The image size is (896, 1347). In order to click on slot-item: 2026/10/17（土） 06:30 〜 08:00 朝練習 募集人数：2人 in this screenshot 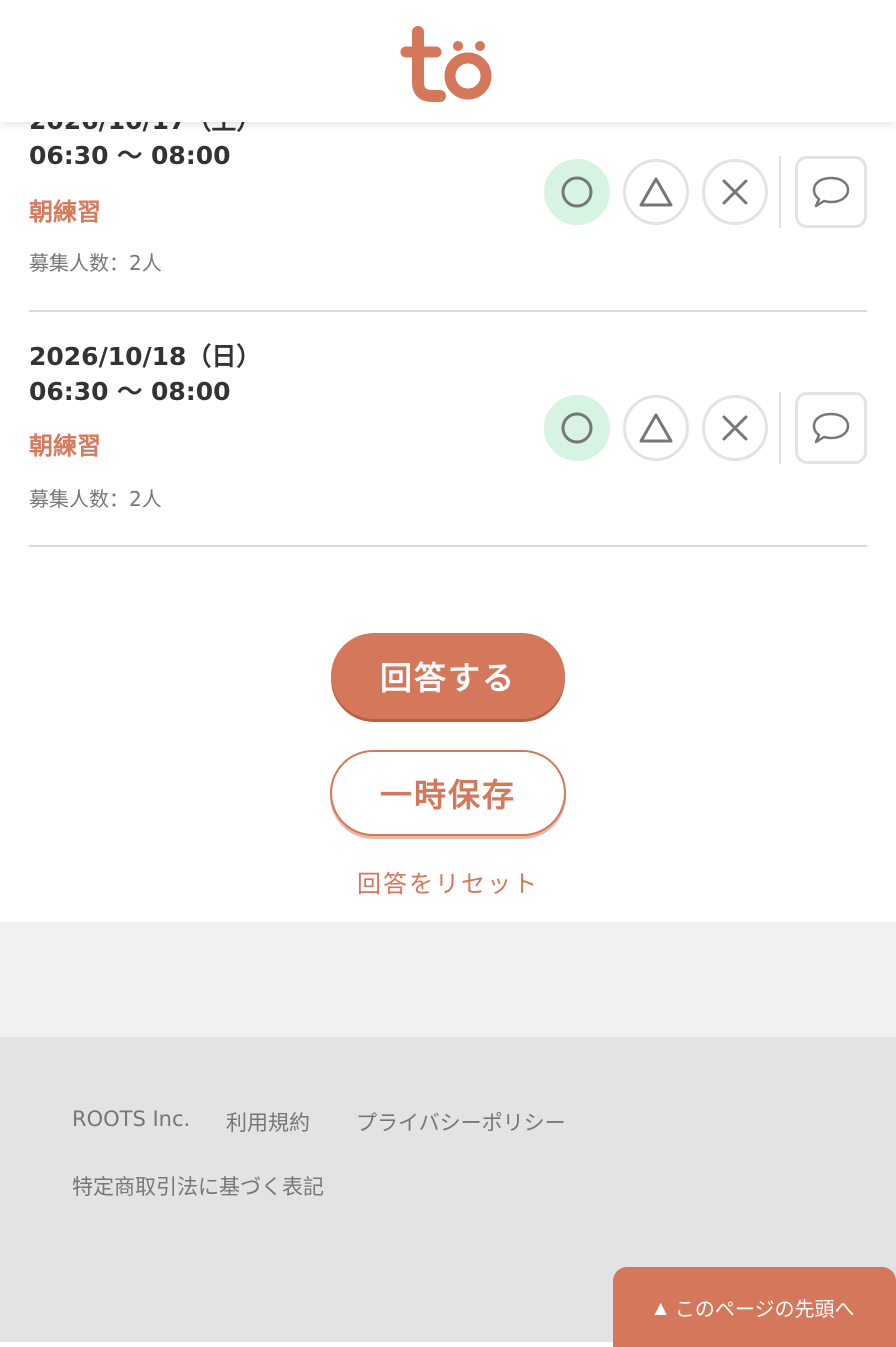, I will do `click(448, 206)`.